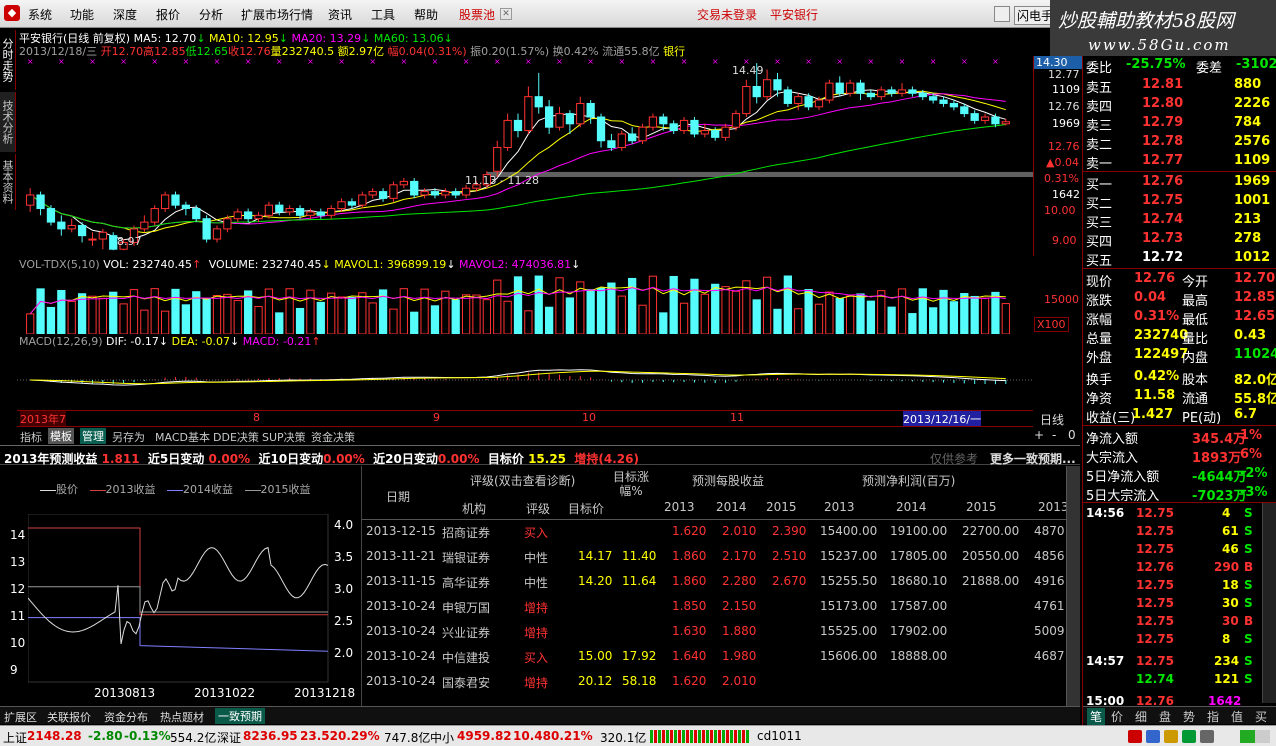  Describe the element at coordinates (426, 14) in the screenshot. I see `menu-help: 帮助` at that location.